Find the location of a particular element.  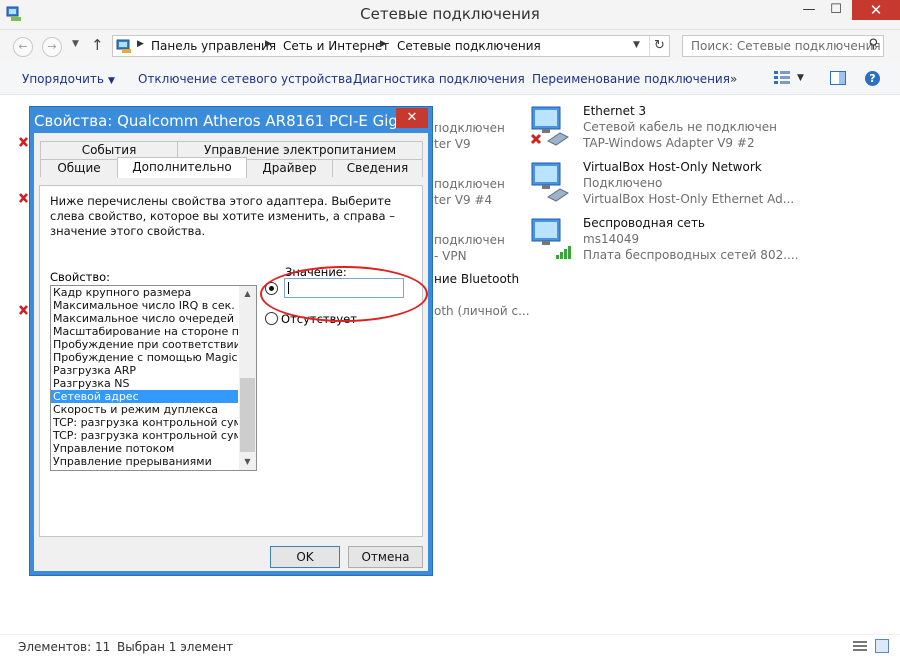

more-commands-button: » is located at coordinates (733, 79).